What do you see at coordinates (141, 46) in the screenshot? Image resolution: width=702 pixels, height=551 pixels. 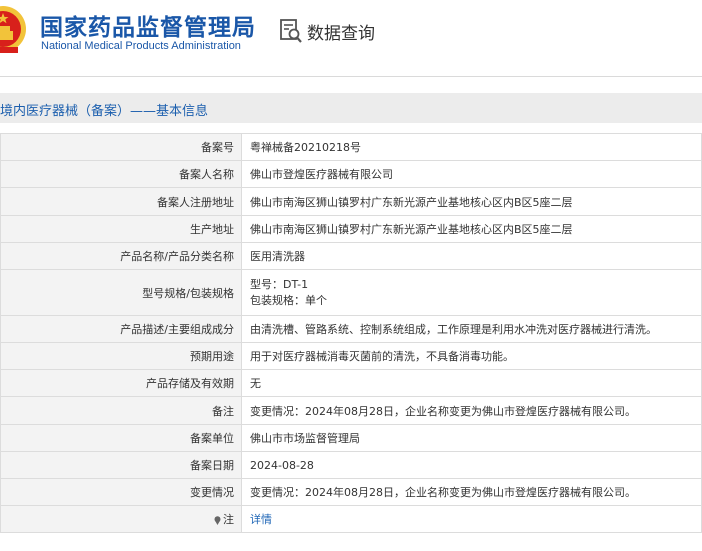 I see `site-logo-subtitle: National Medical Products Administration` at bounding box center [141, 46].